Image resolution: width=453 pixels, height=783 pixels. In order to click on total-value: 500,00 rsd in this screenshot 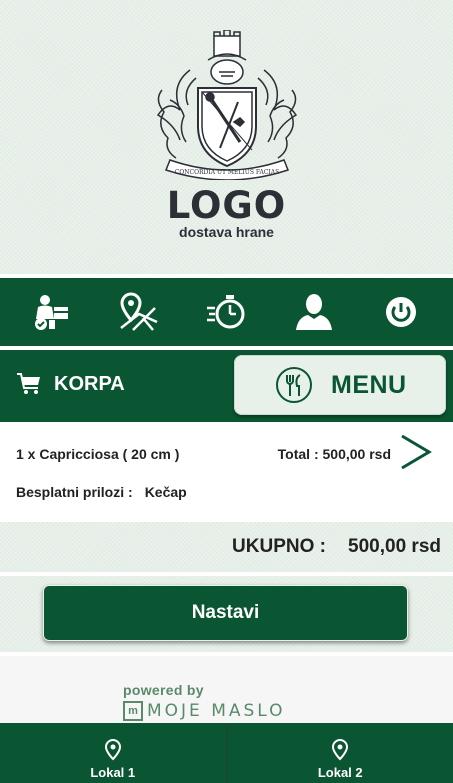, I will do `click(394, 546)`.